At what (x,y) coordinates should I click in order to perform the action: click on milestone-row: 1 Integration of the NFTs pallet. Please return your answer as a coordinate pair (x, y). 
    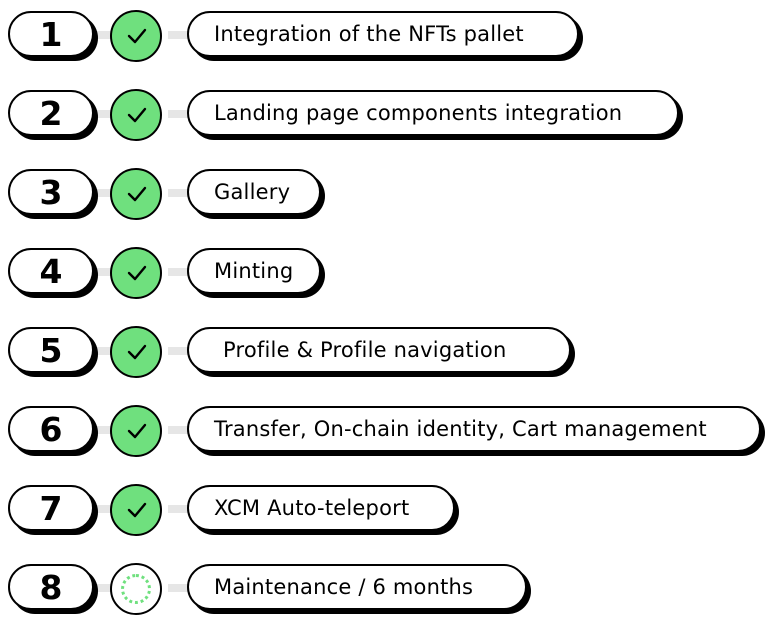
    Looking at the image, I should click on (383, 38).